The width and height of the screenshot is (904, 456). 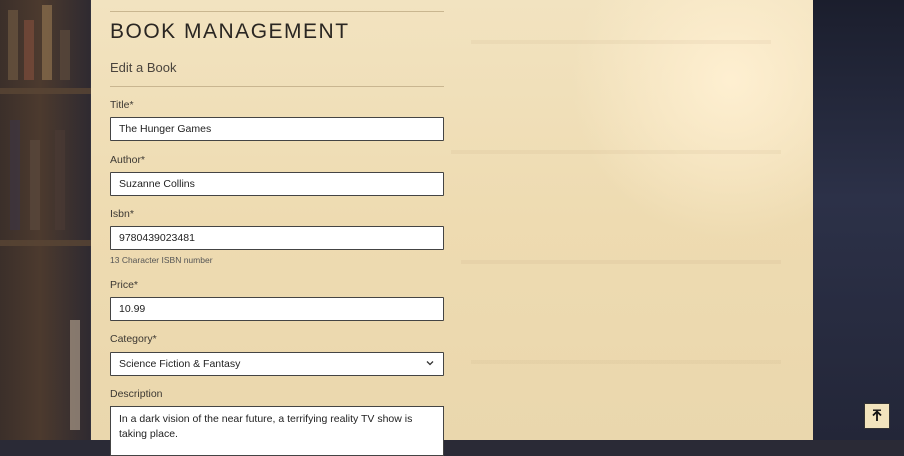 I want to click on author-label: Author*, so click(x=128, y=160).